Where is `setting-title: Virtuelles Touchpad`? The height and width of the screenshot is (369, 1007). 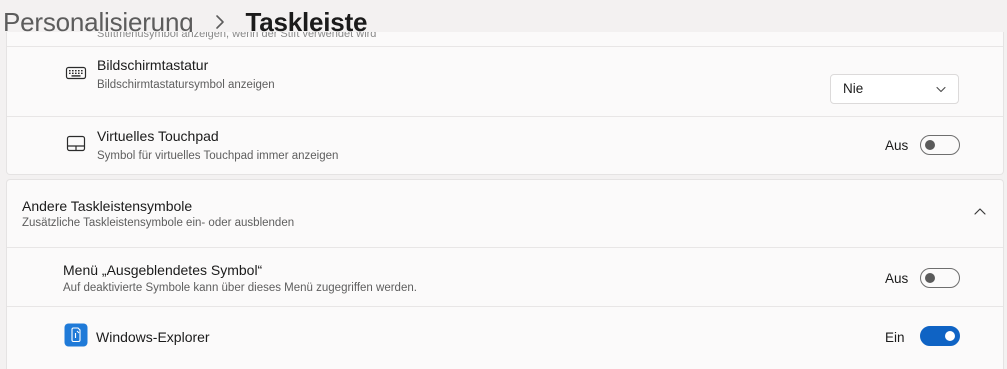
setting-title: Virtuelles Touchpad is located at coordinates (158, 136).